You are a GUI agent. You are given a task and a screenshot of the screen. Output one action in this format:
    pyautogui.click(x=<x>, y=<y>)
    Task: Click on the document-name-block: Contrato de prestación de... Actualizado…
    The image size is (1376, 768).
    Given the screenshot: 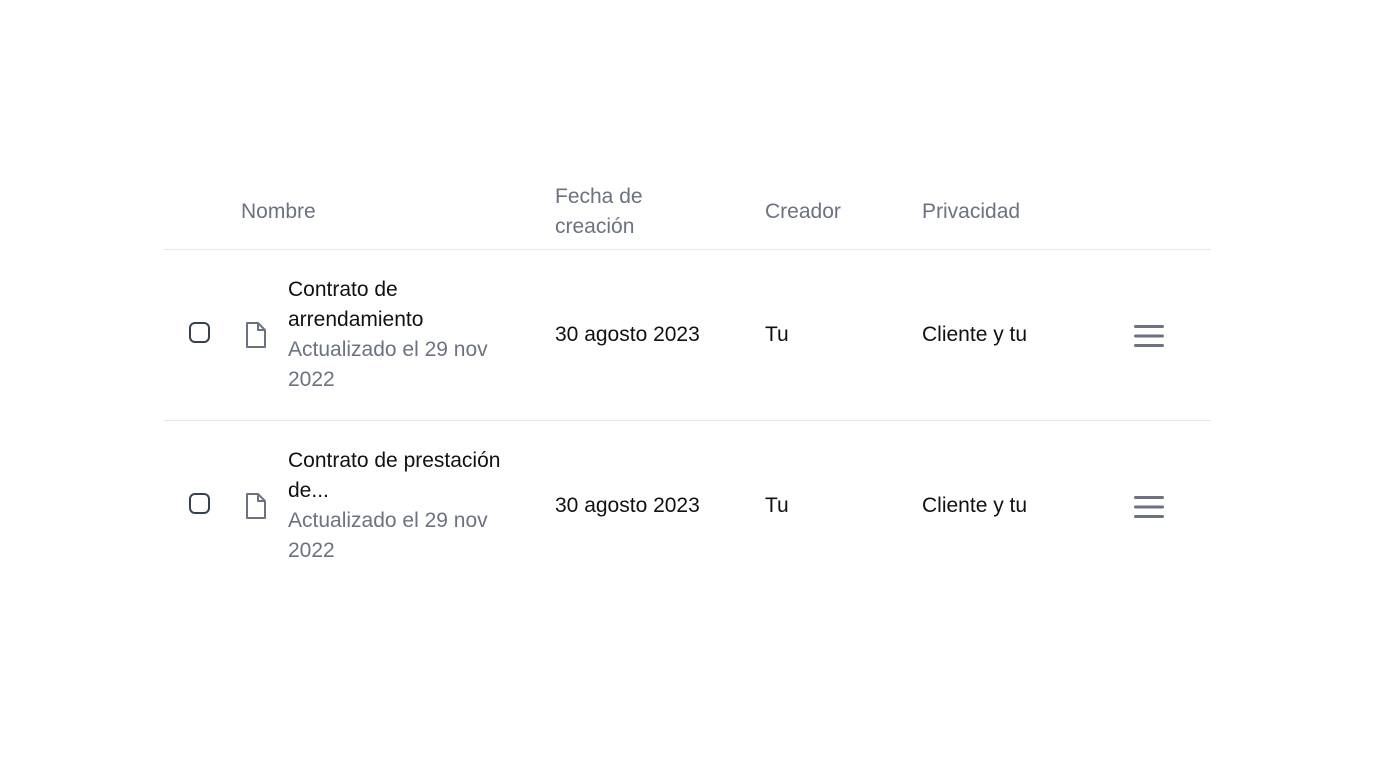 What is the action you would take?
    pyautogui.click(x=405, y=506)
    